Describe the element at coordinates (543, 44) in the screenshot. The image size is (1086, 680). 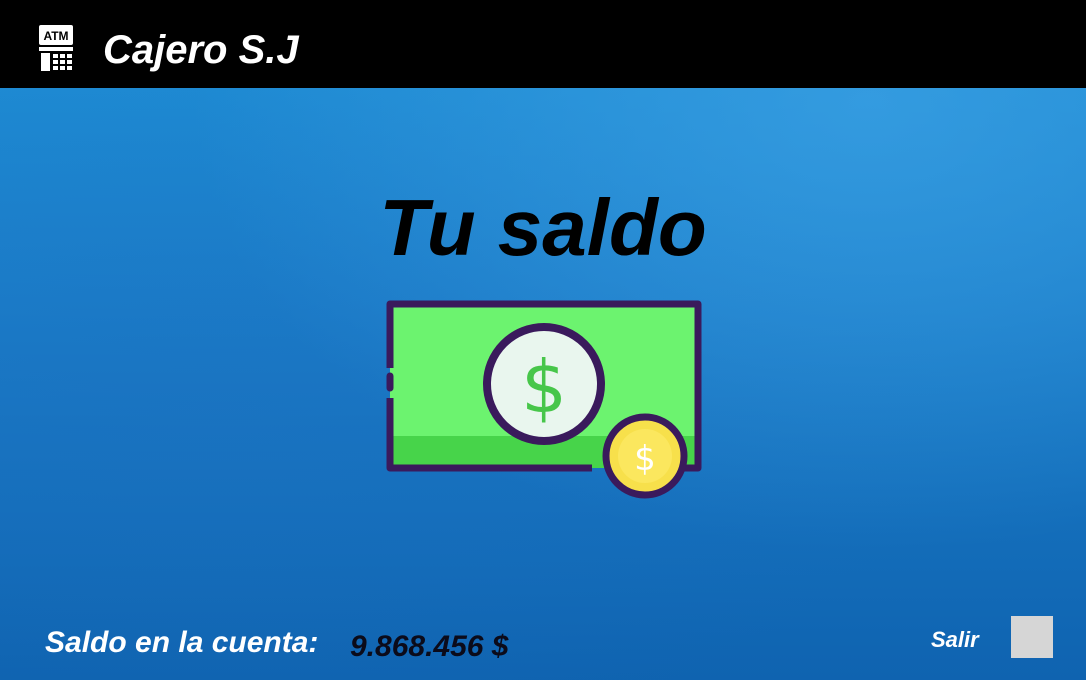
I see `top-bar: ATM Cajero S.J` at that location.